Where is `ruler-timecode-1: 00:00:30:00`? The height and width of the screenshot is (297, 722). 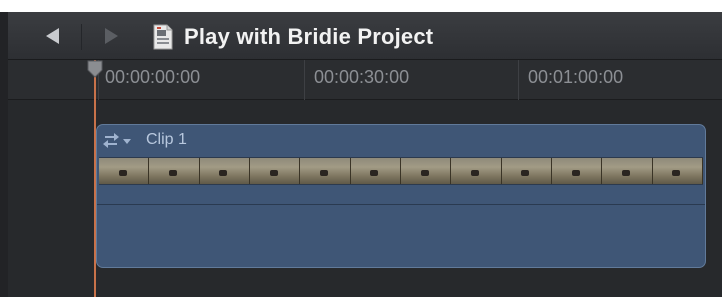 ruler-timecode-1: 00:00:30:00 is located at coordinates (362, 77).